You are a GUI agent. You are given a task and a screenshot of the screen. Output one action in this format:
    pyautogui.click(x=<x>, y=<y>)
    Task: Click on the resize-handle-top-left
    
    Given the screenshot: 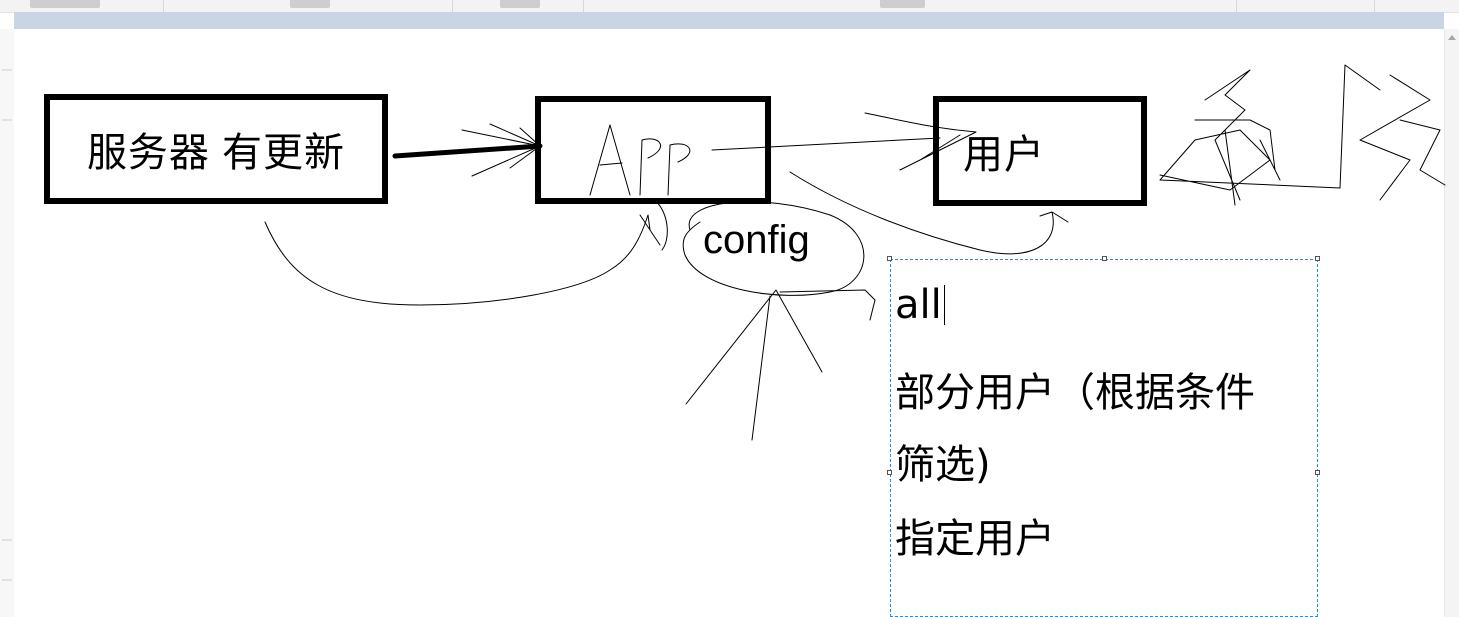 What is the action you would take?
    pyautogui.click(x=889, y=258)
    